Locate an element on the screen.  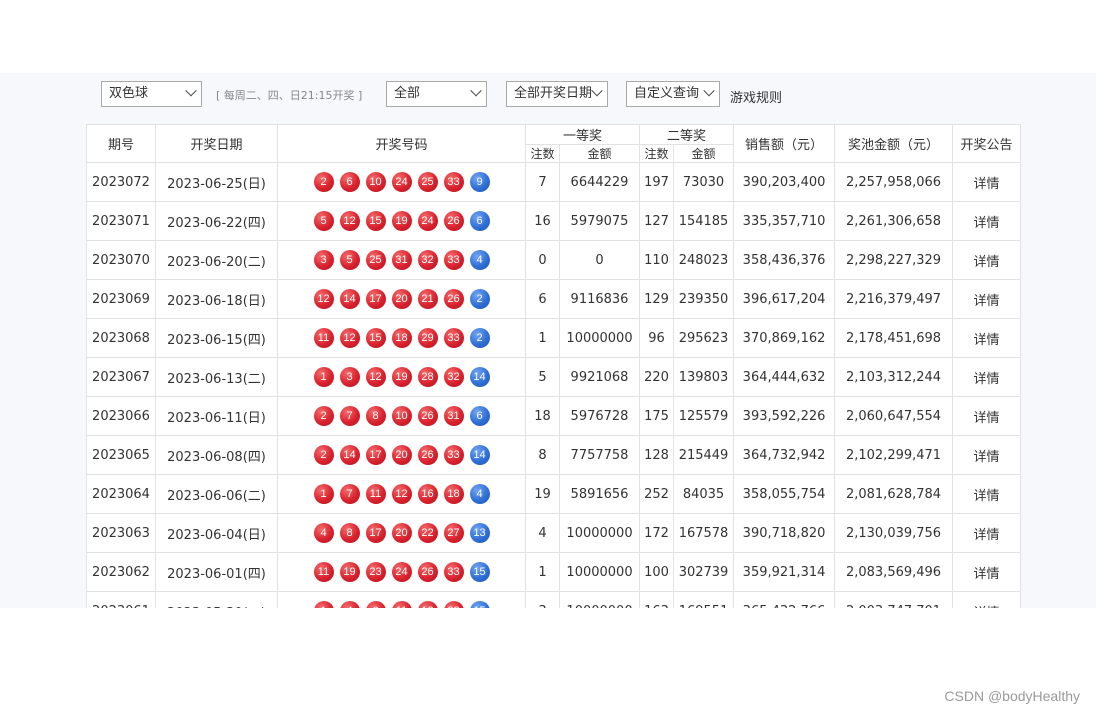
sales-cell: 358,436,376 is located at coordinates (784, 260).